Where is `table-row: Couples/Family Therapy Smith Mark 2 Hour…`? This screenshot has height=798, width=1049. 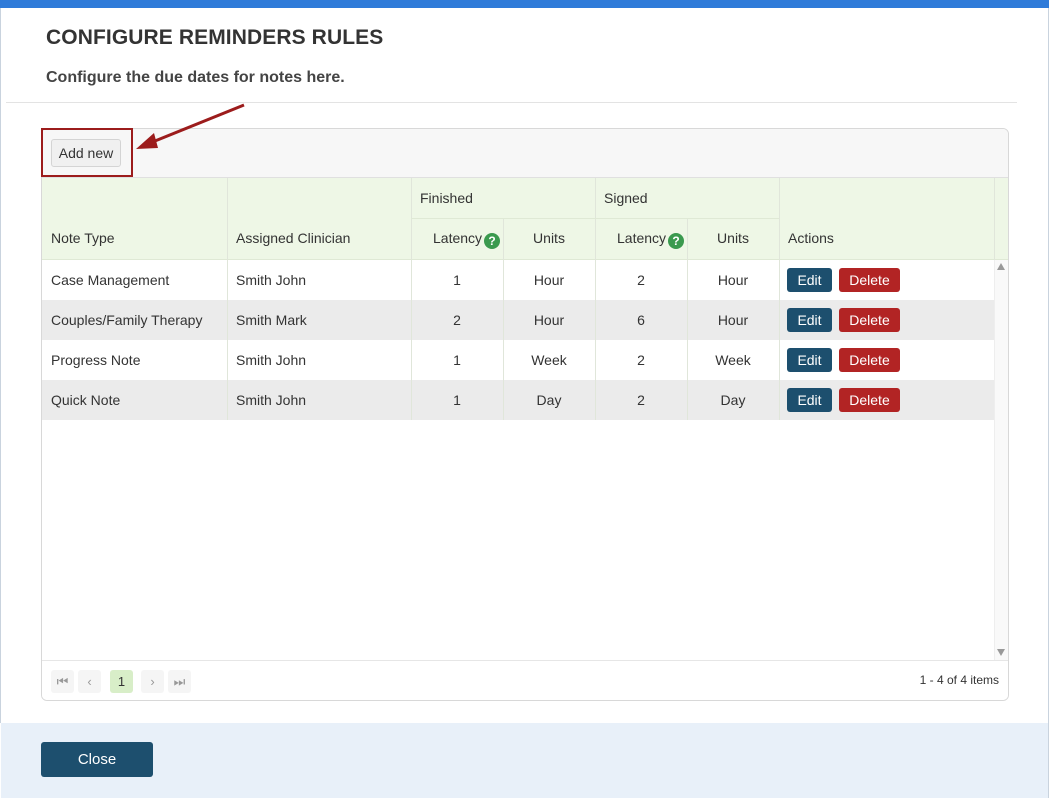
table-row: Couples/Family Therapy Smith Mark 2 Hour… is located at coordinates (518, 320).